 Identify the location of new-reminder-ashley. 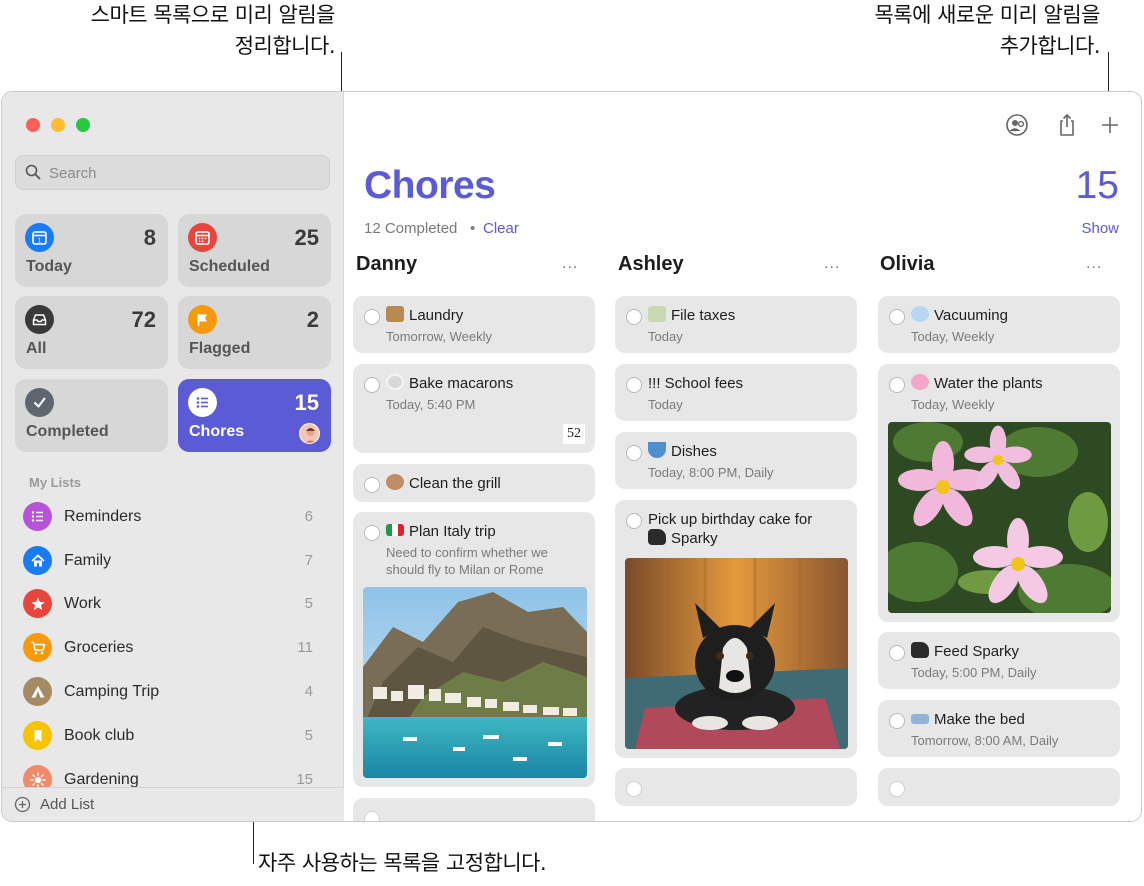
(736, 787).